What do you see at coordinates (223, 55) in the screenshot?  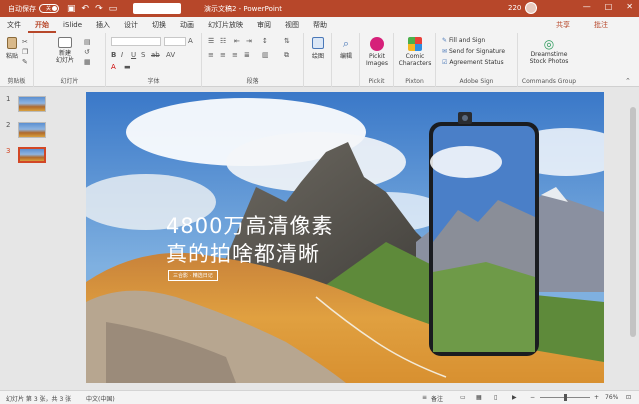 I see `align-center-icon: ≡` at bounding box center [223, 55].